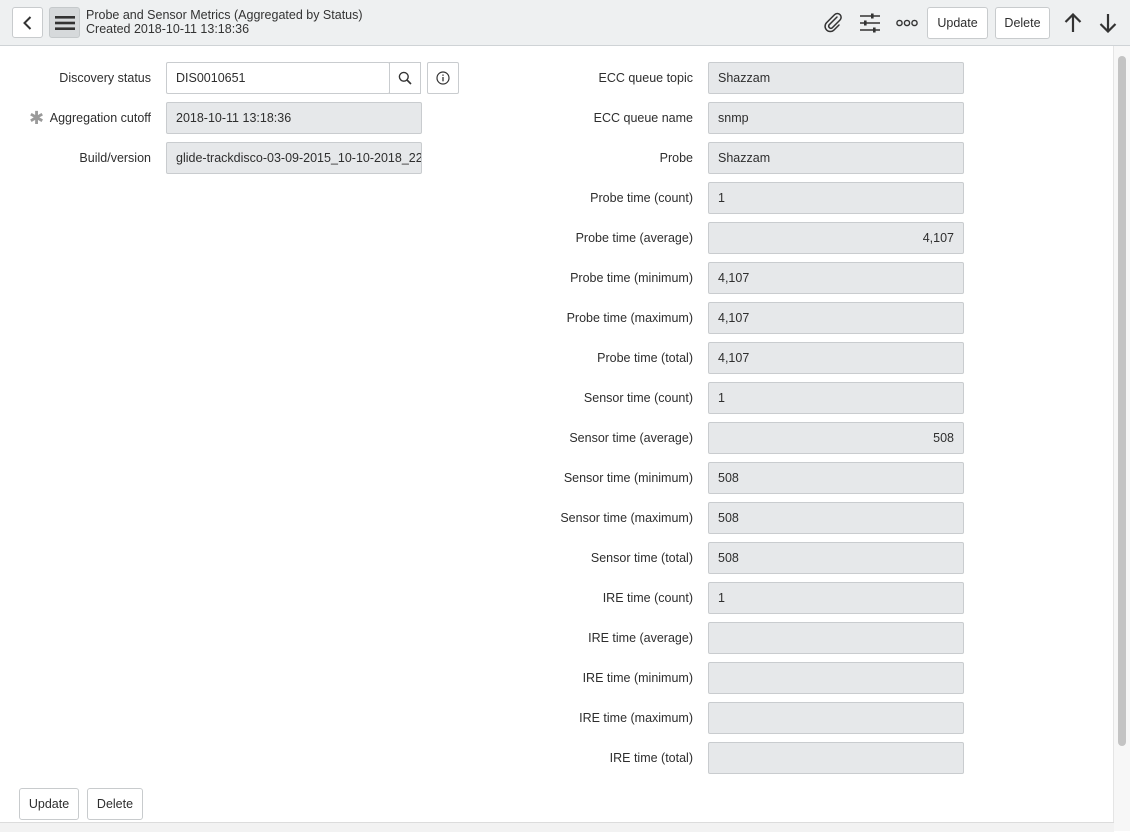 This screenshot has height=832, width=1130. What do you see at coordinates (836, 158) in the screenshot?
I see `probe-field: Shazzam` at bounding box center [836, 158].